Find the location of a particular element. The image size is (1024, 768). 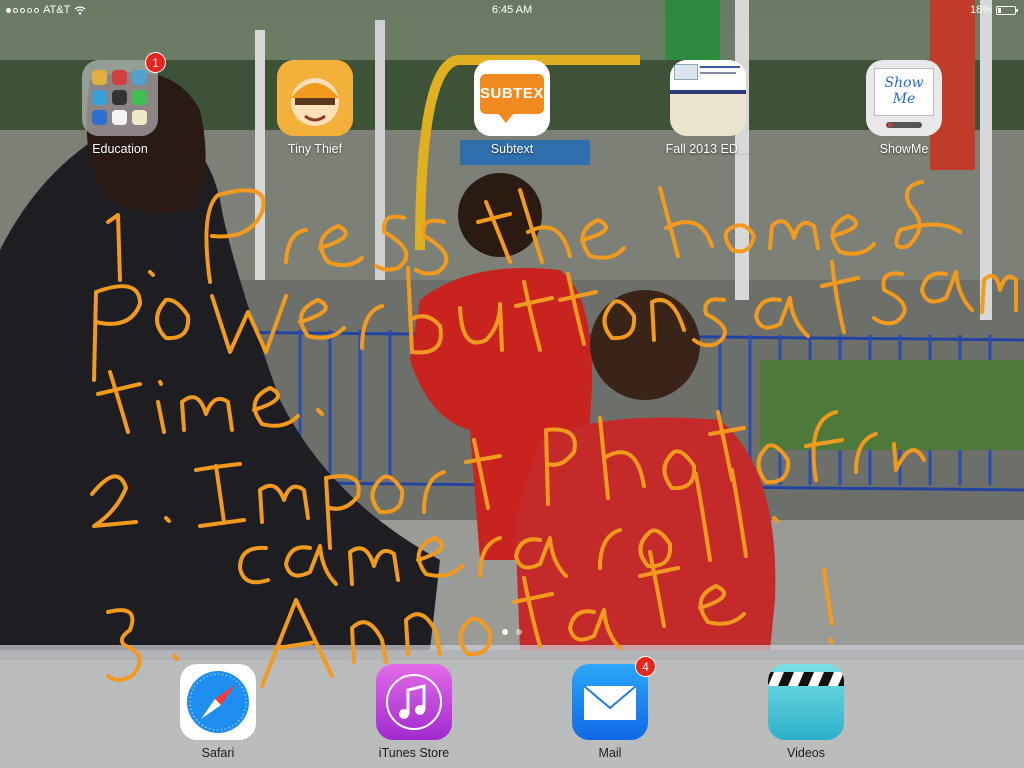

battery-icon is located at coordinates (1007, 10).